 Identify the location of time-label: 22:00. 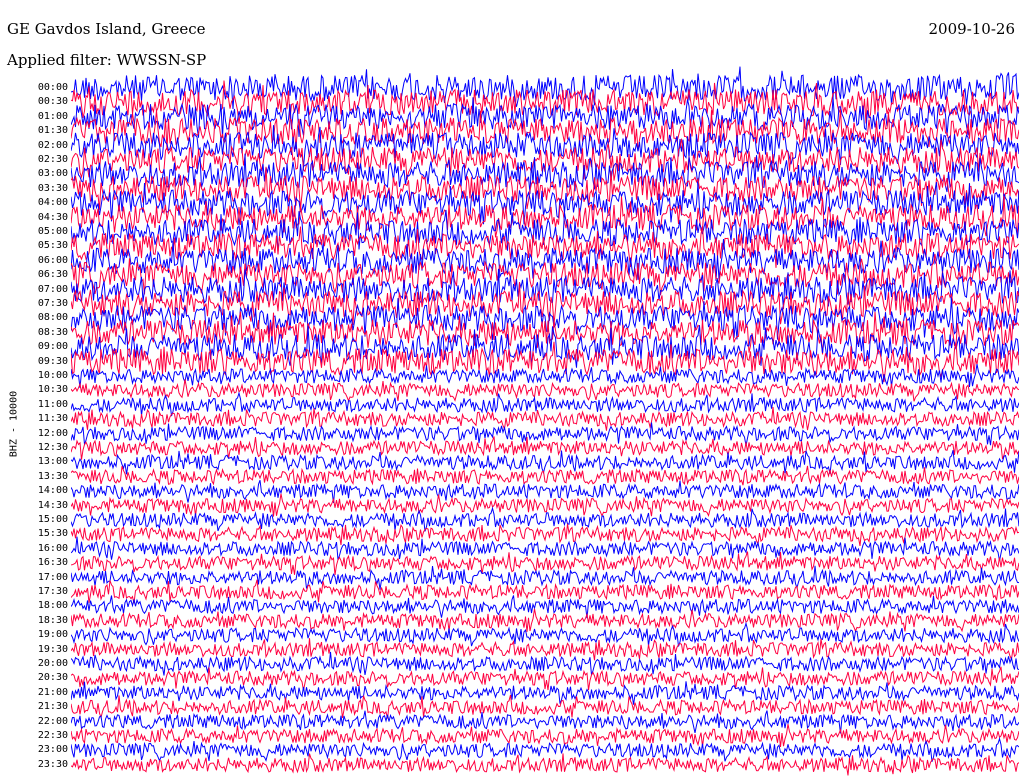
(52, 721).